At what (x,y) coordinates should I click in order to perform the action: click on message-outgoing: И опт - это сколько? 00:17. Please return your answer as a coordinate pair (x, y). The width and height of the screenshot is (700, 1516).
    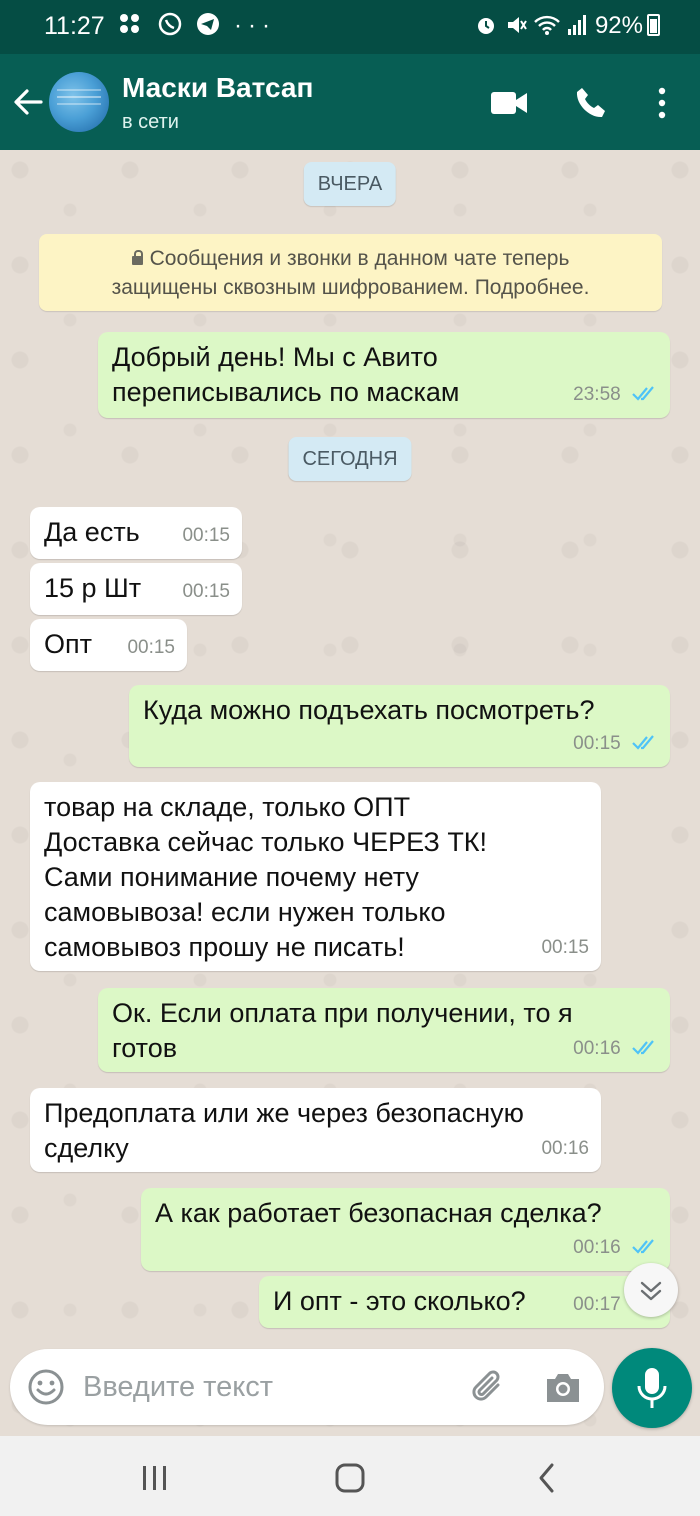
    Looking at the image, I should click on (464, 1302).